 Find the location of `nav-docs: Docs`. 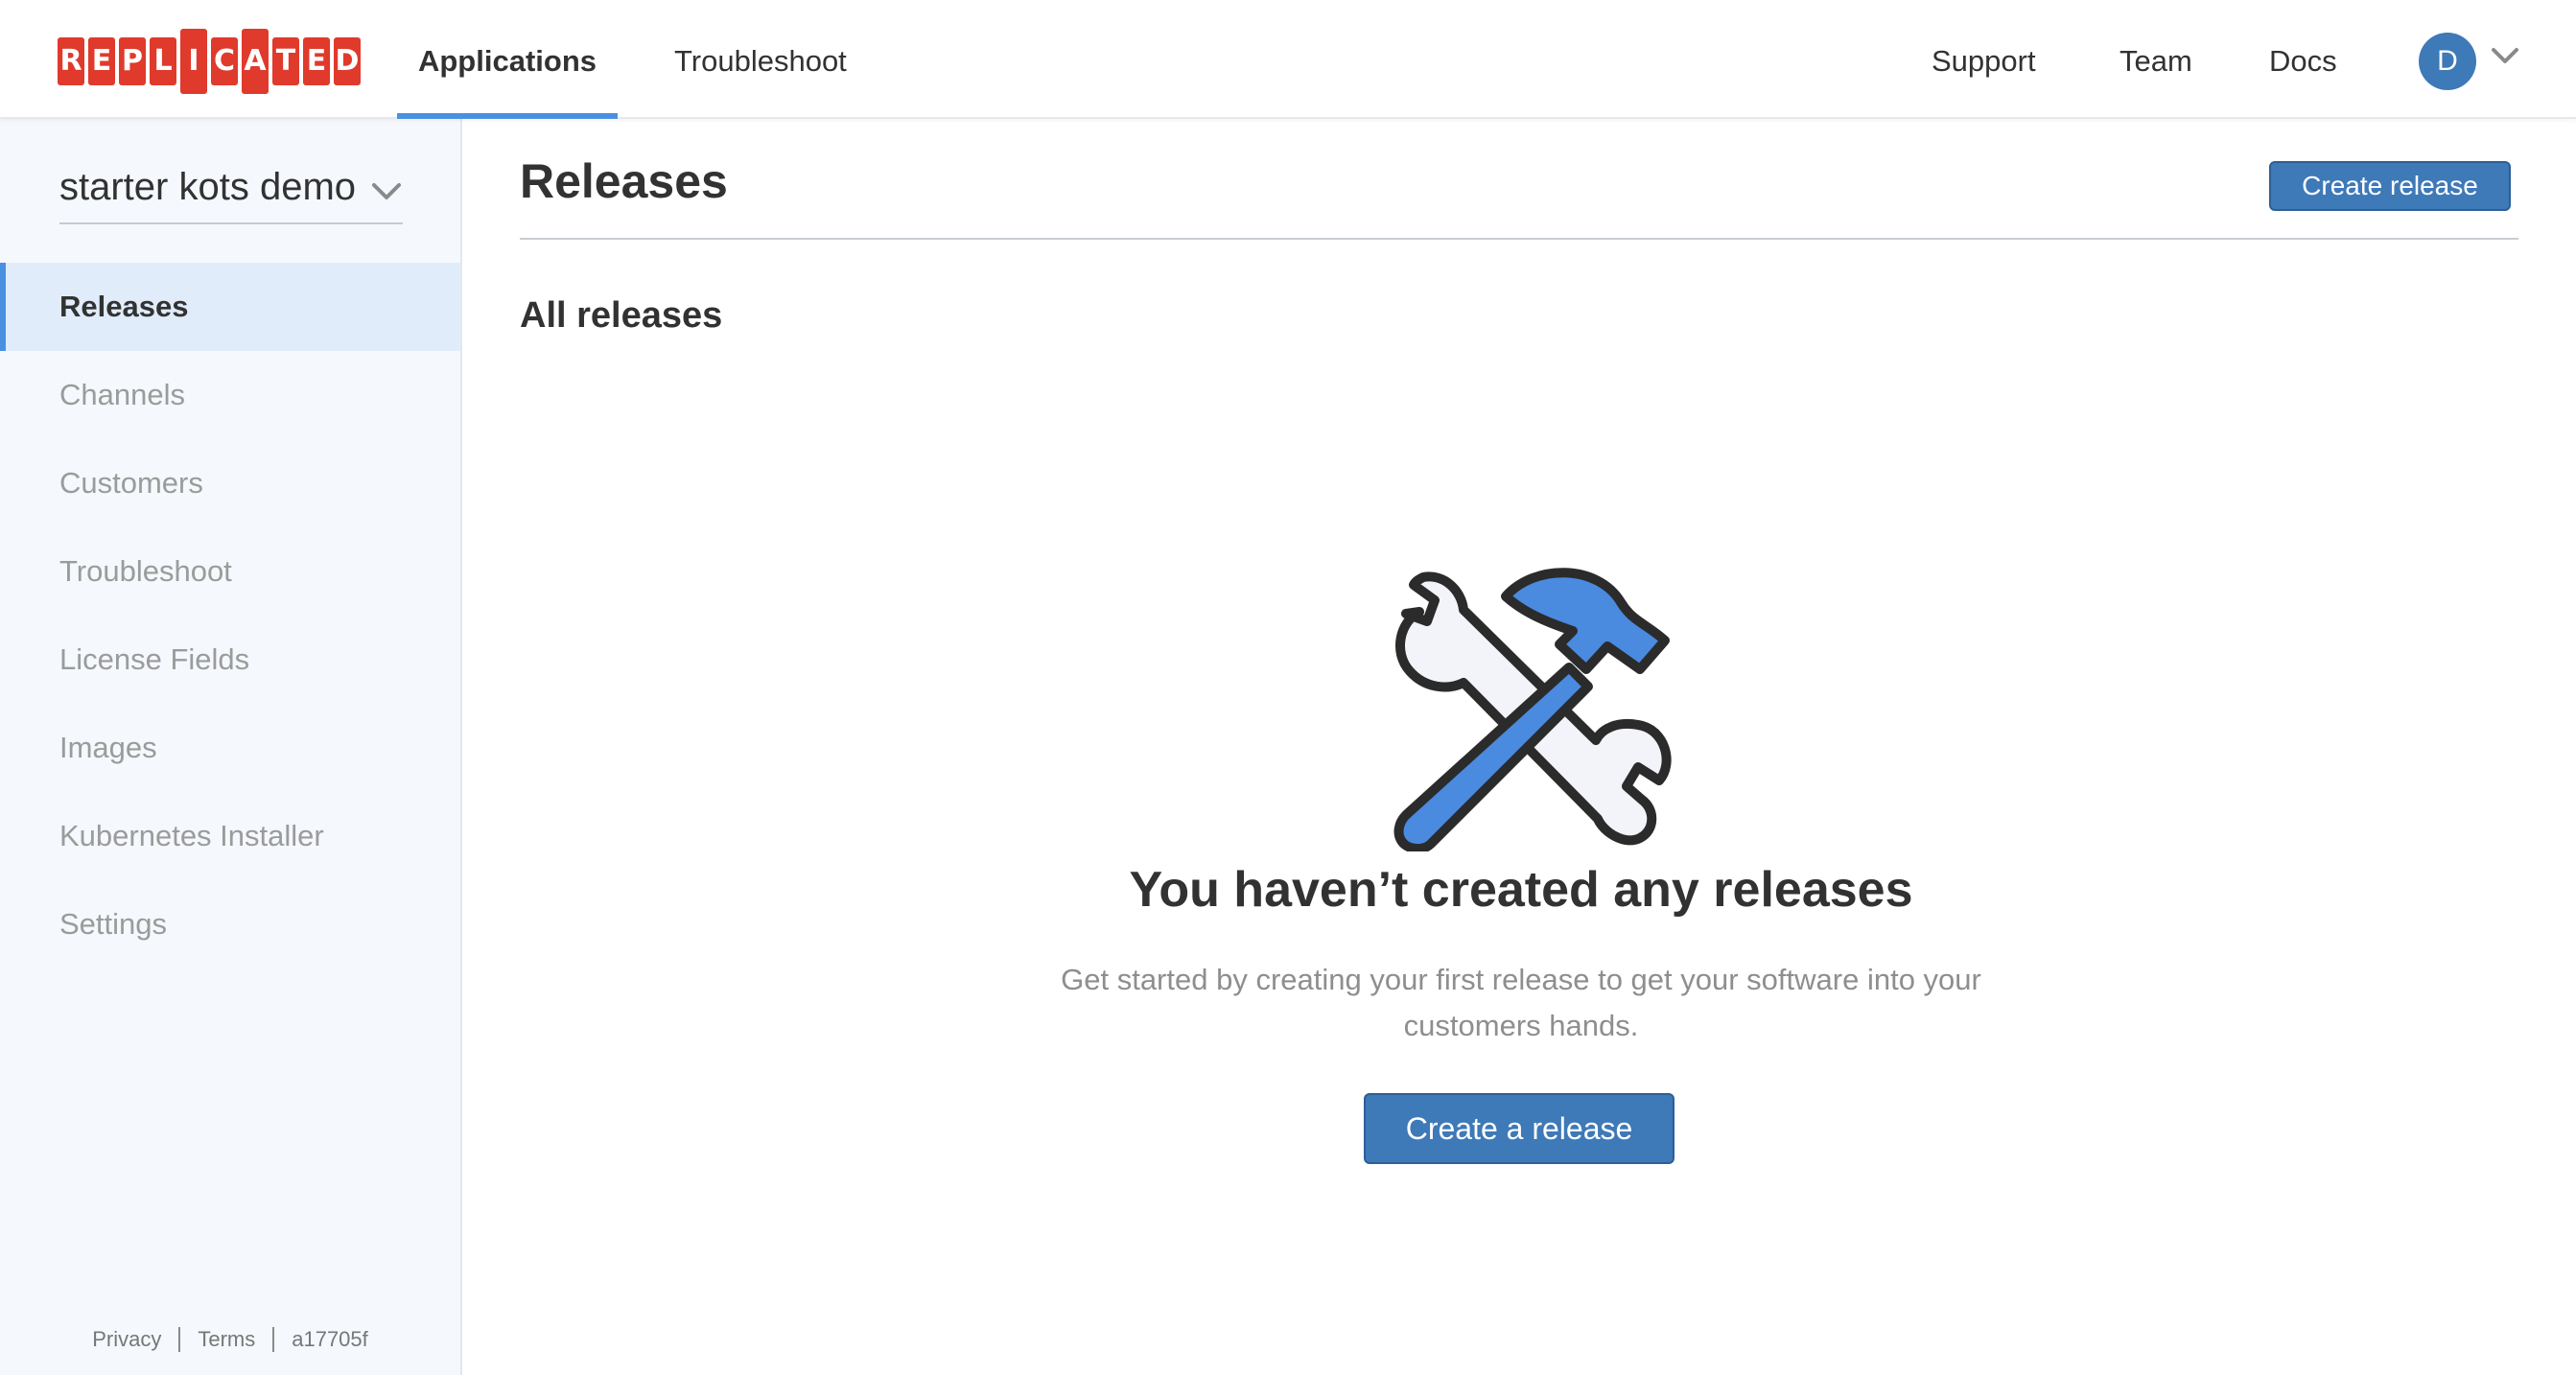

nav-docs: Docs is located at coordinates (2303, 59).